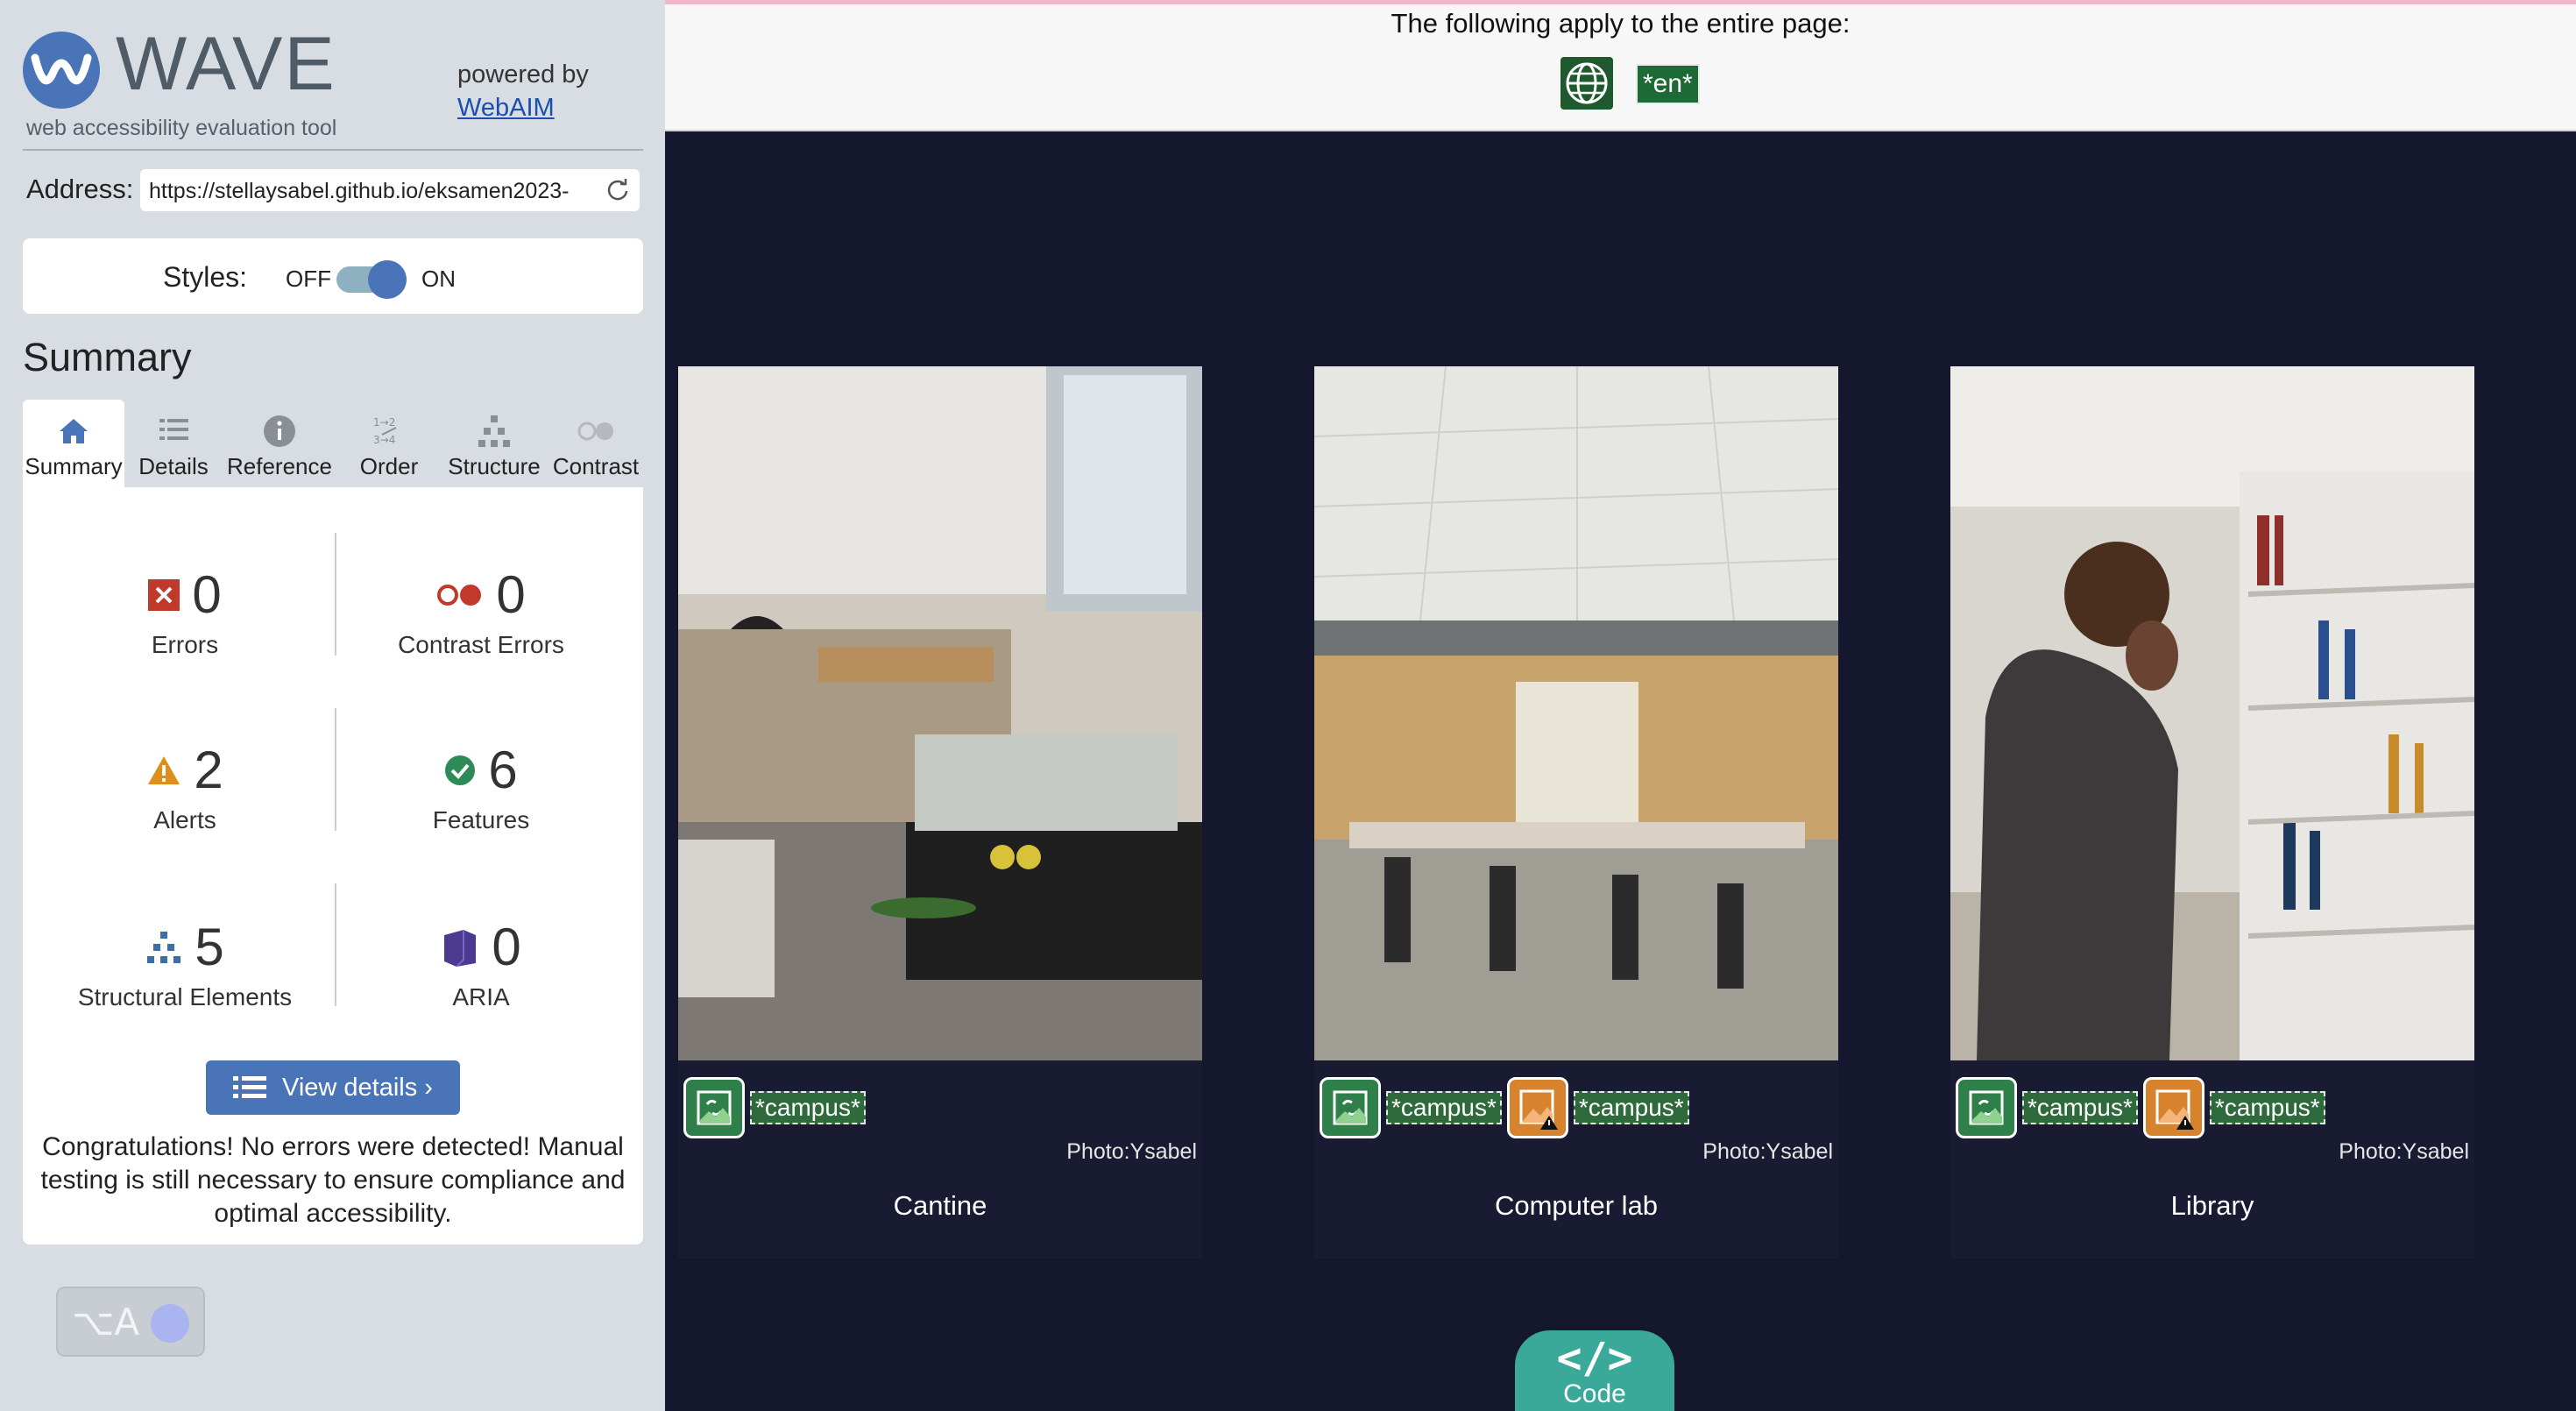  What do you see at coordinates (184, 819) in the screenshot?
I see `alerts-label: Alerts` at bounding box center [184, 819].